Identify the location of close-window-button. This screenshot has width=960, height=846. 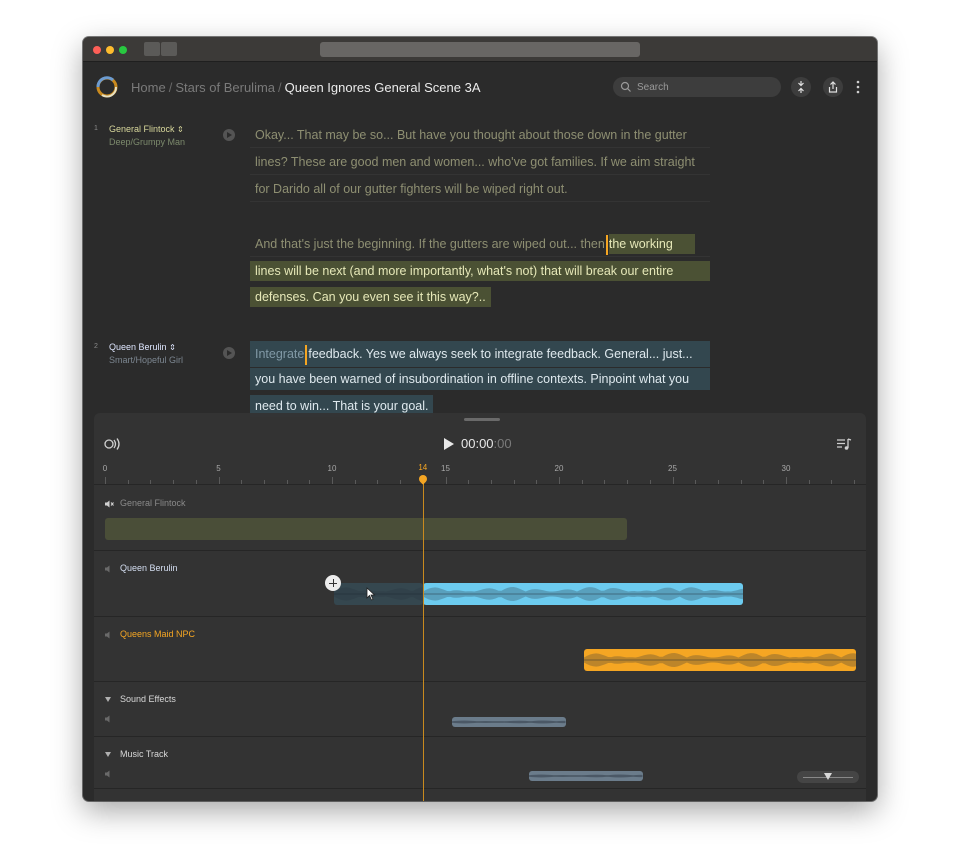
(97, 50).